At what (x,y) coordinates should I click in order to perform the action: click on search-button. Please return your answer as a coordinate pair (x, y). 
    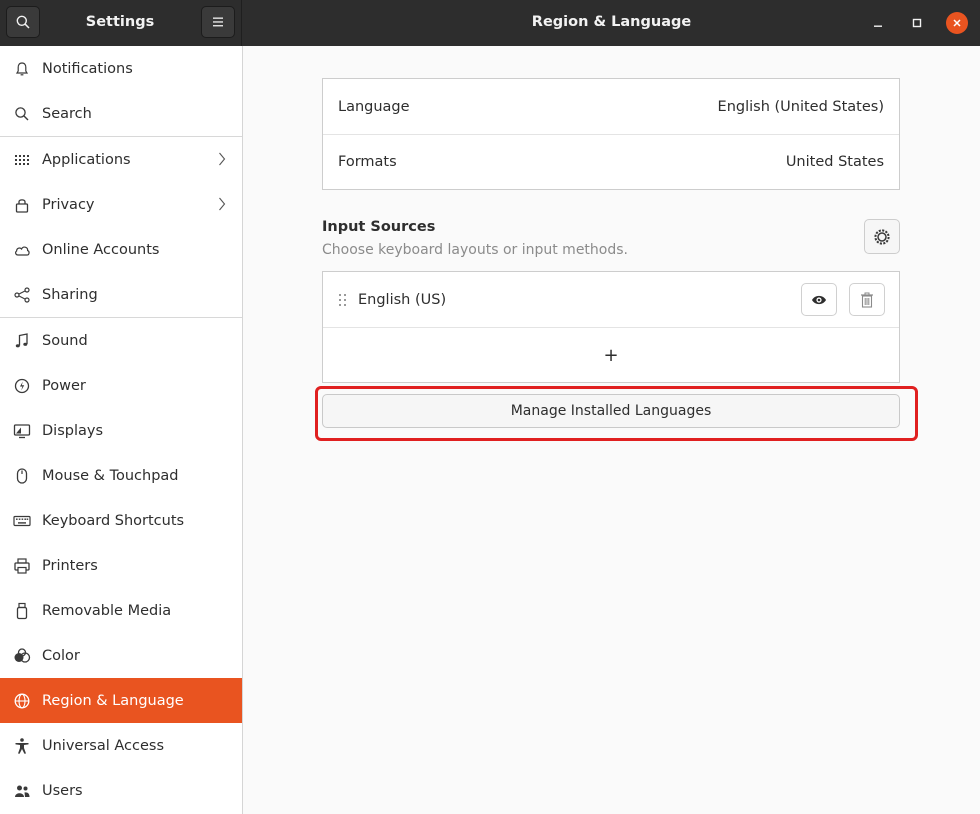
    Looking at the image, I should click on (23, 22).